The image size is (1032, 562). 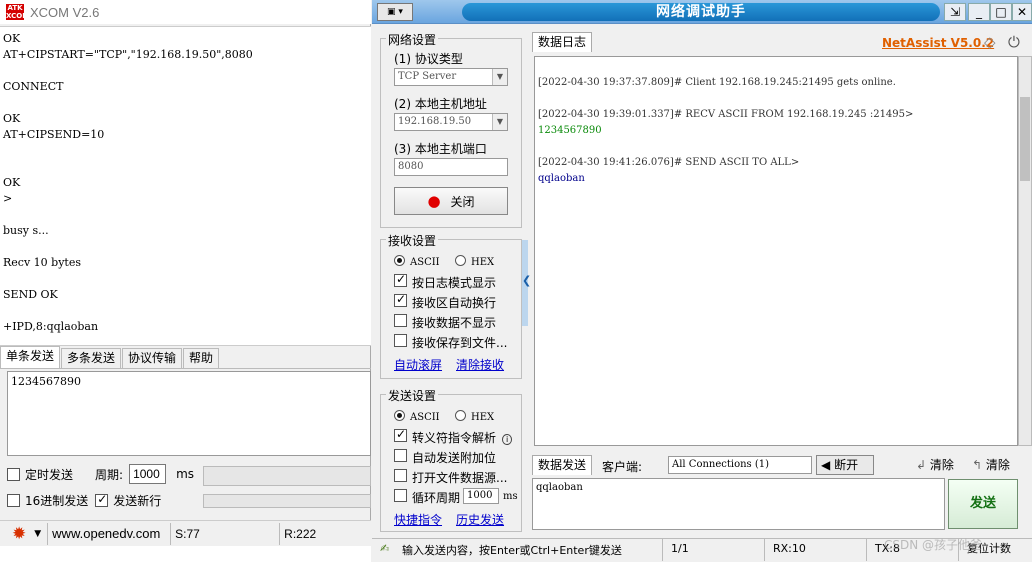 I want to click on period-input: 1000, so click(x=148, y=474).